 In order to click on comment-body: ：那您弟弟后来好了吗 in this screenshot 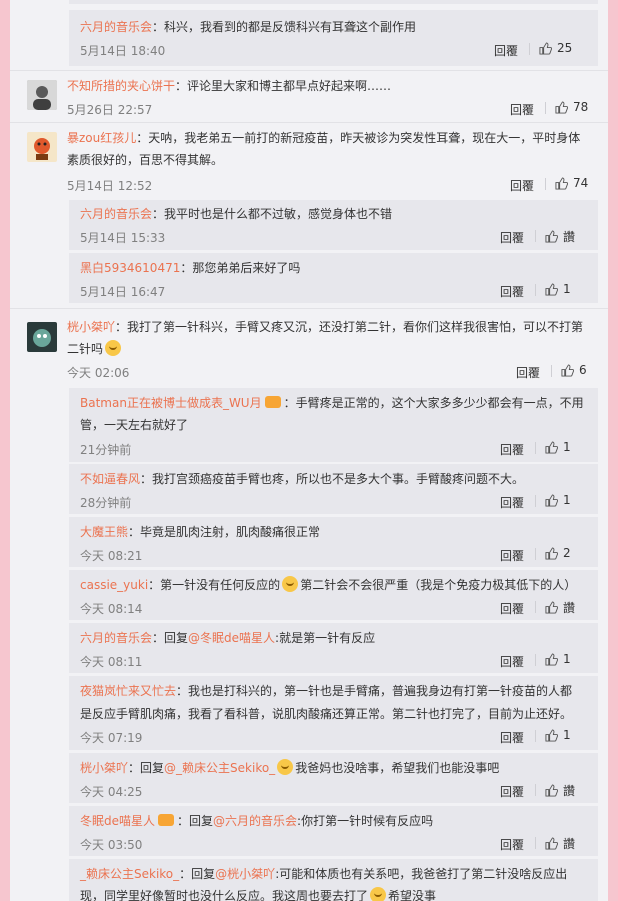, I will do `click(240, 268)`.